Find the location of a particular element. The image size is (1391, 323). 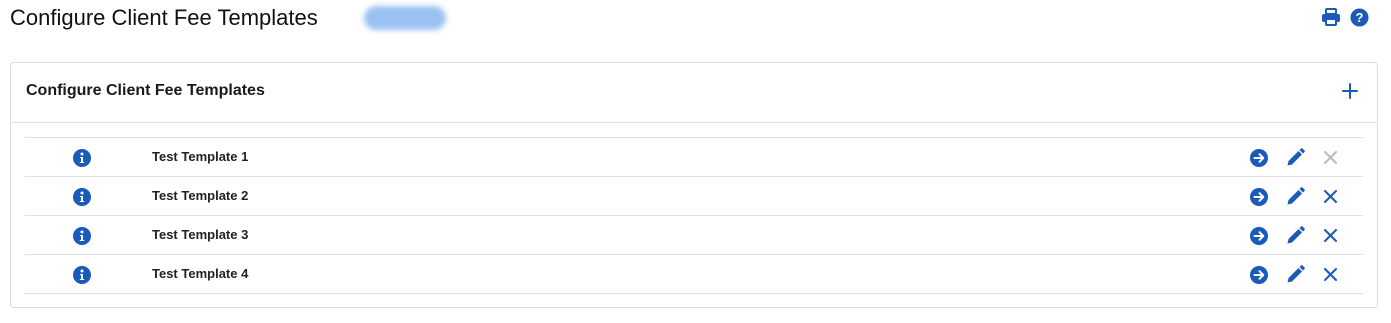

template-name: Test Template 1 is located at coordinates (200, 156).